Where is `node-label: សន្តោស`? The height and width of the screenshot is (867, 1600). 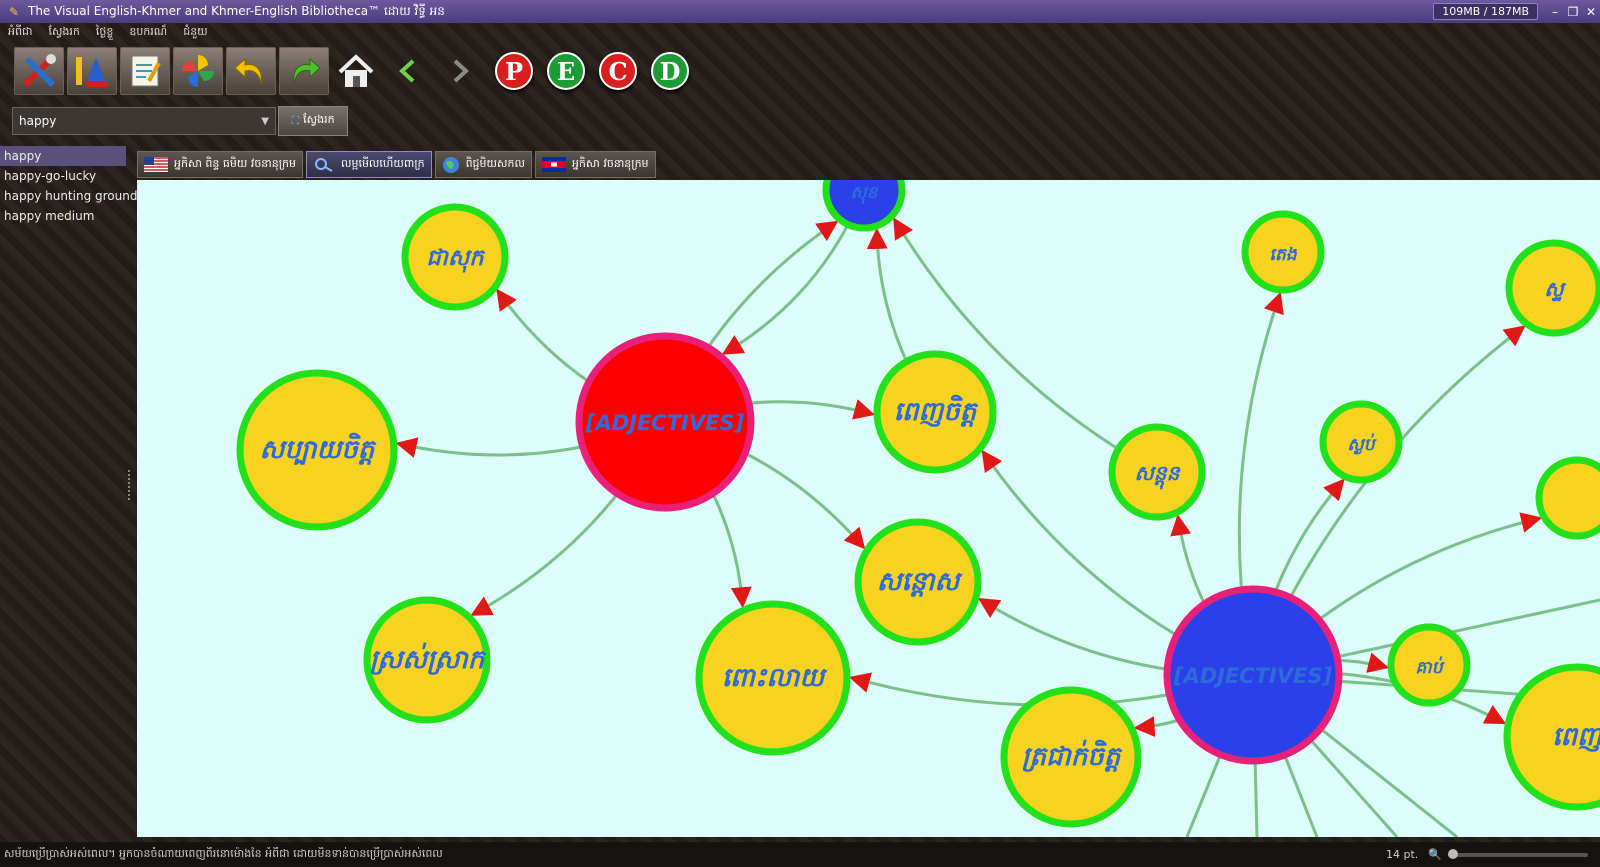
node-label: សន្តោស is located at coordinates (920, 582).